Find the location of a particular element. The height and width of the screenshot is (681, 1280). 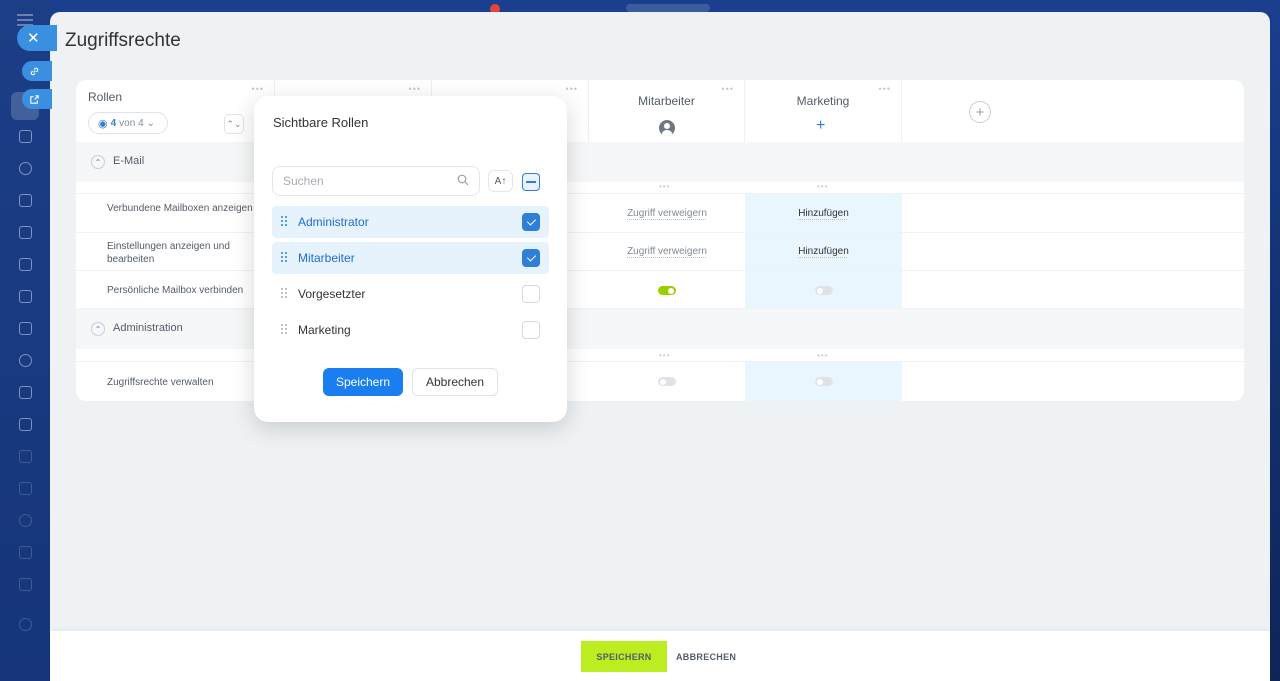

page-title: Zugriffsrechte is located at coordinates (123, 40).